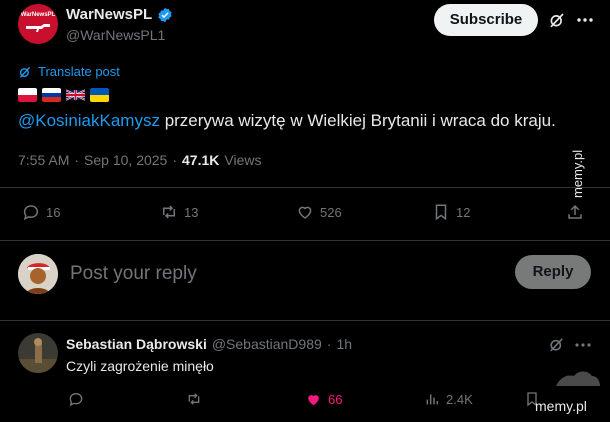 The image size is (610, 422). I want to click on reply-text: Czyli zagrożenie minęło, so click(140, 366).